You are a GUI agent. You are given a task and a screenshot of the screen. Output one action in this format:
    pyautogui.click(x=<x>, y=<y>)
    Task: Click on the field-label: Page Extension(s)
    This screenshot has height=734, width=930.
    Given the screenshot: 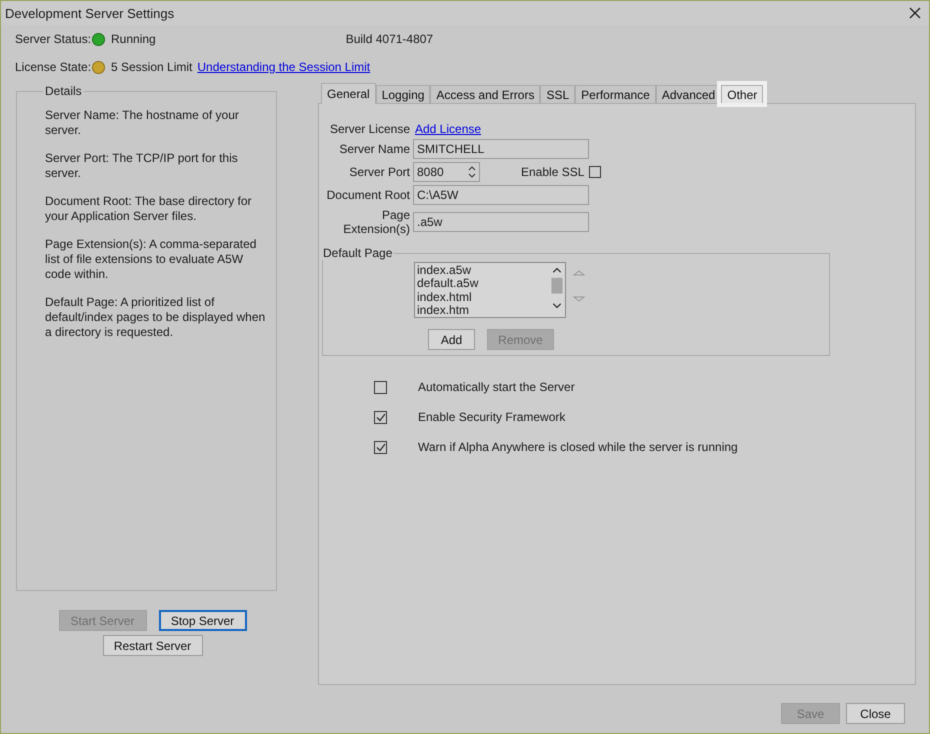 What is the action you would take?
    pyautogui.click(x=376, y=222)
    